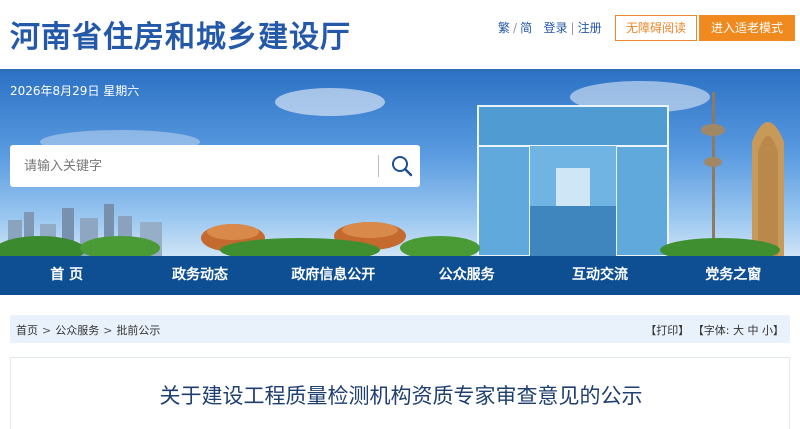  I want to click on page-tools: 【打印】 【字体: 大 中 小】, so click(714, 330).